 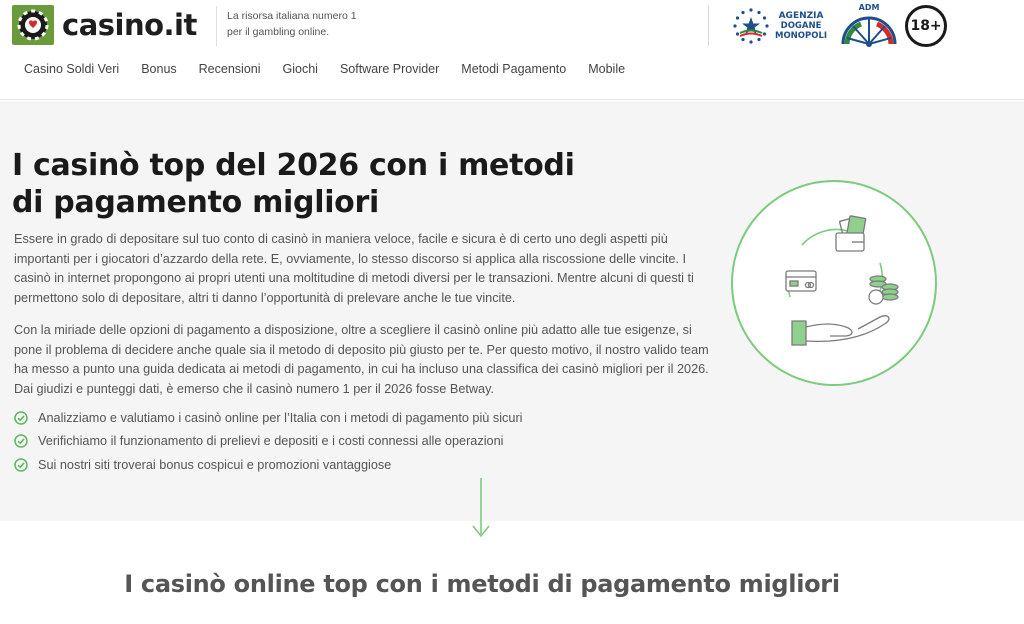 What do you see at coordinates (869, 25) in the screenshot?
I see `adm-logo: ADM` at bounding box center [869, 25].